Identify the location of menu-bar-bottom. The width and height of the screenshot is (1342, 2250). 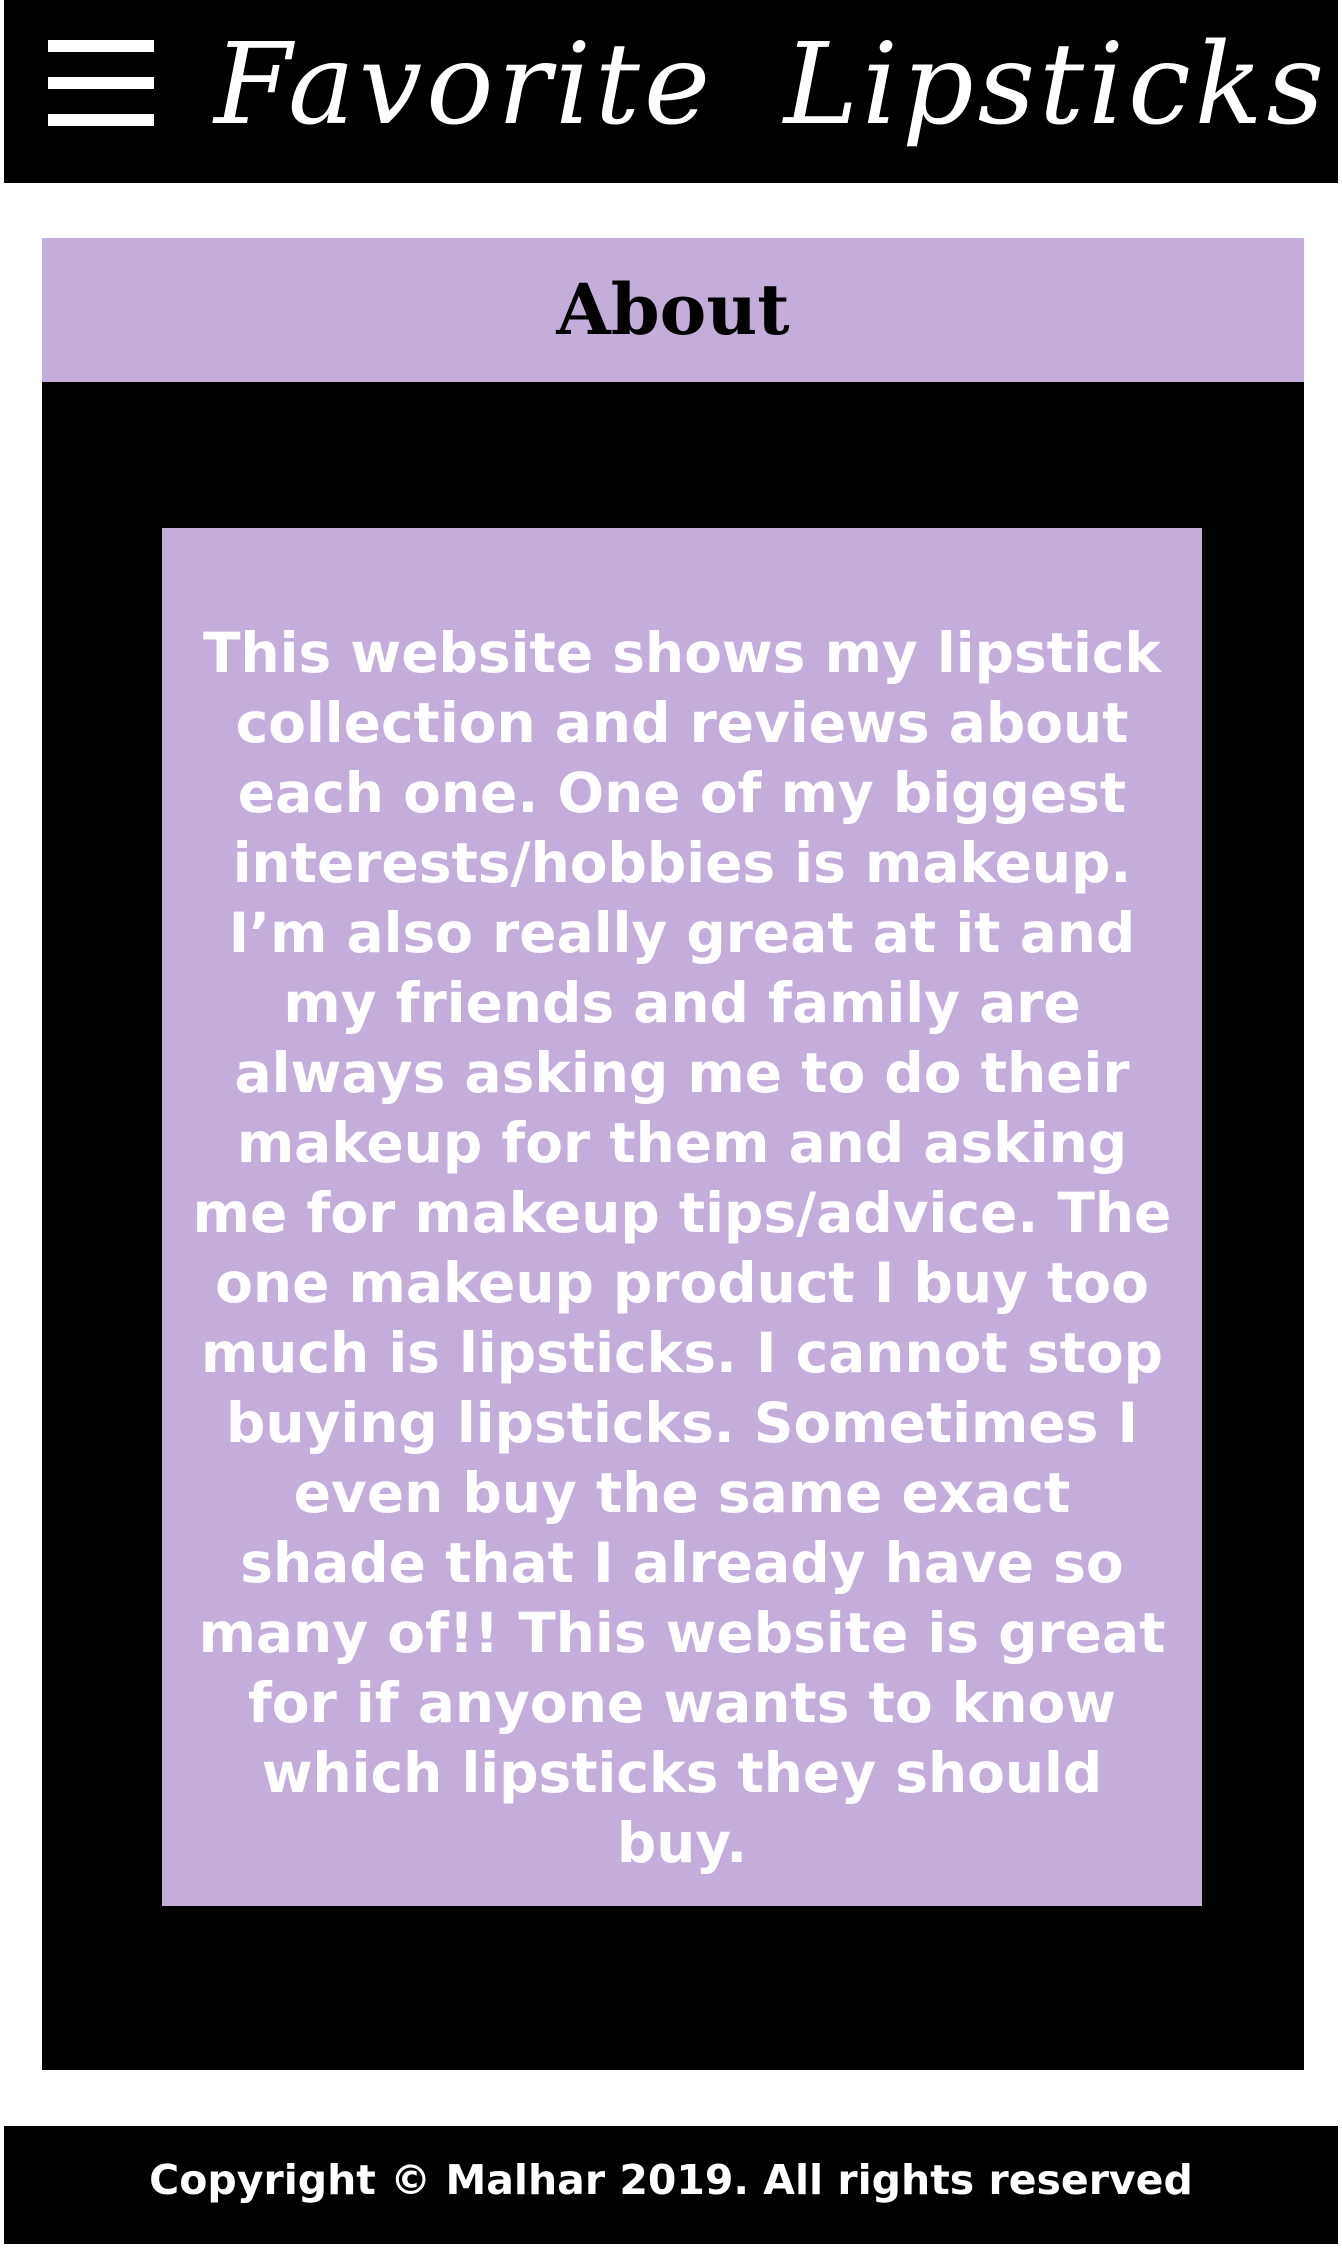
(101, 120).